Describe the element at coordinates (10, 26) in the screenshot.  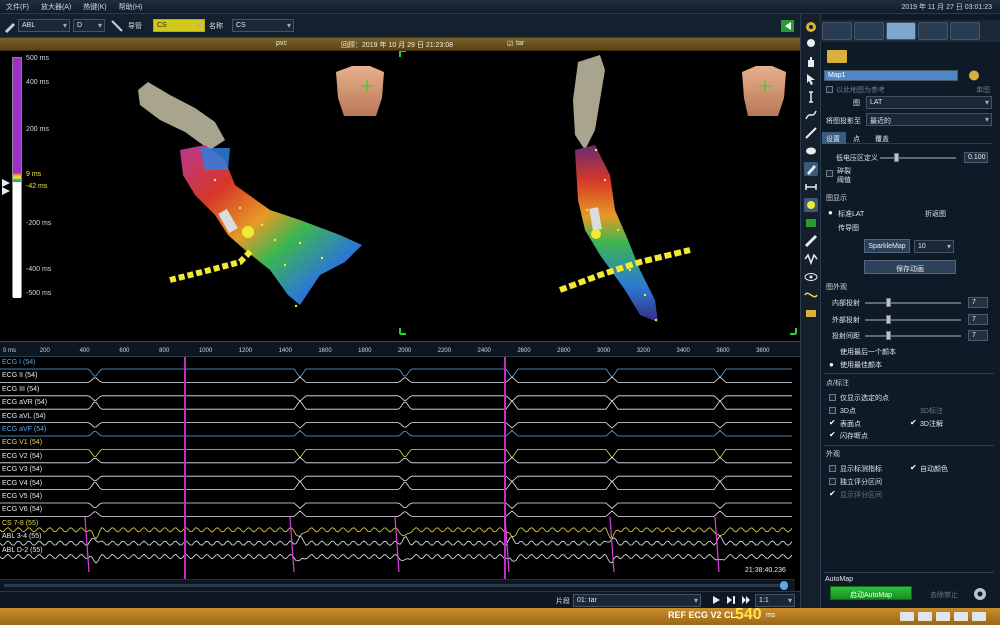
I see `pen-icon` at that location.